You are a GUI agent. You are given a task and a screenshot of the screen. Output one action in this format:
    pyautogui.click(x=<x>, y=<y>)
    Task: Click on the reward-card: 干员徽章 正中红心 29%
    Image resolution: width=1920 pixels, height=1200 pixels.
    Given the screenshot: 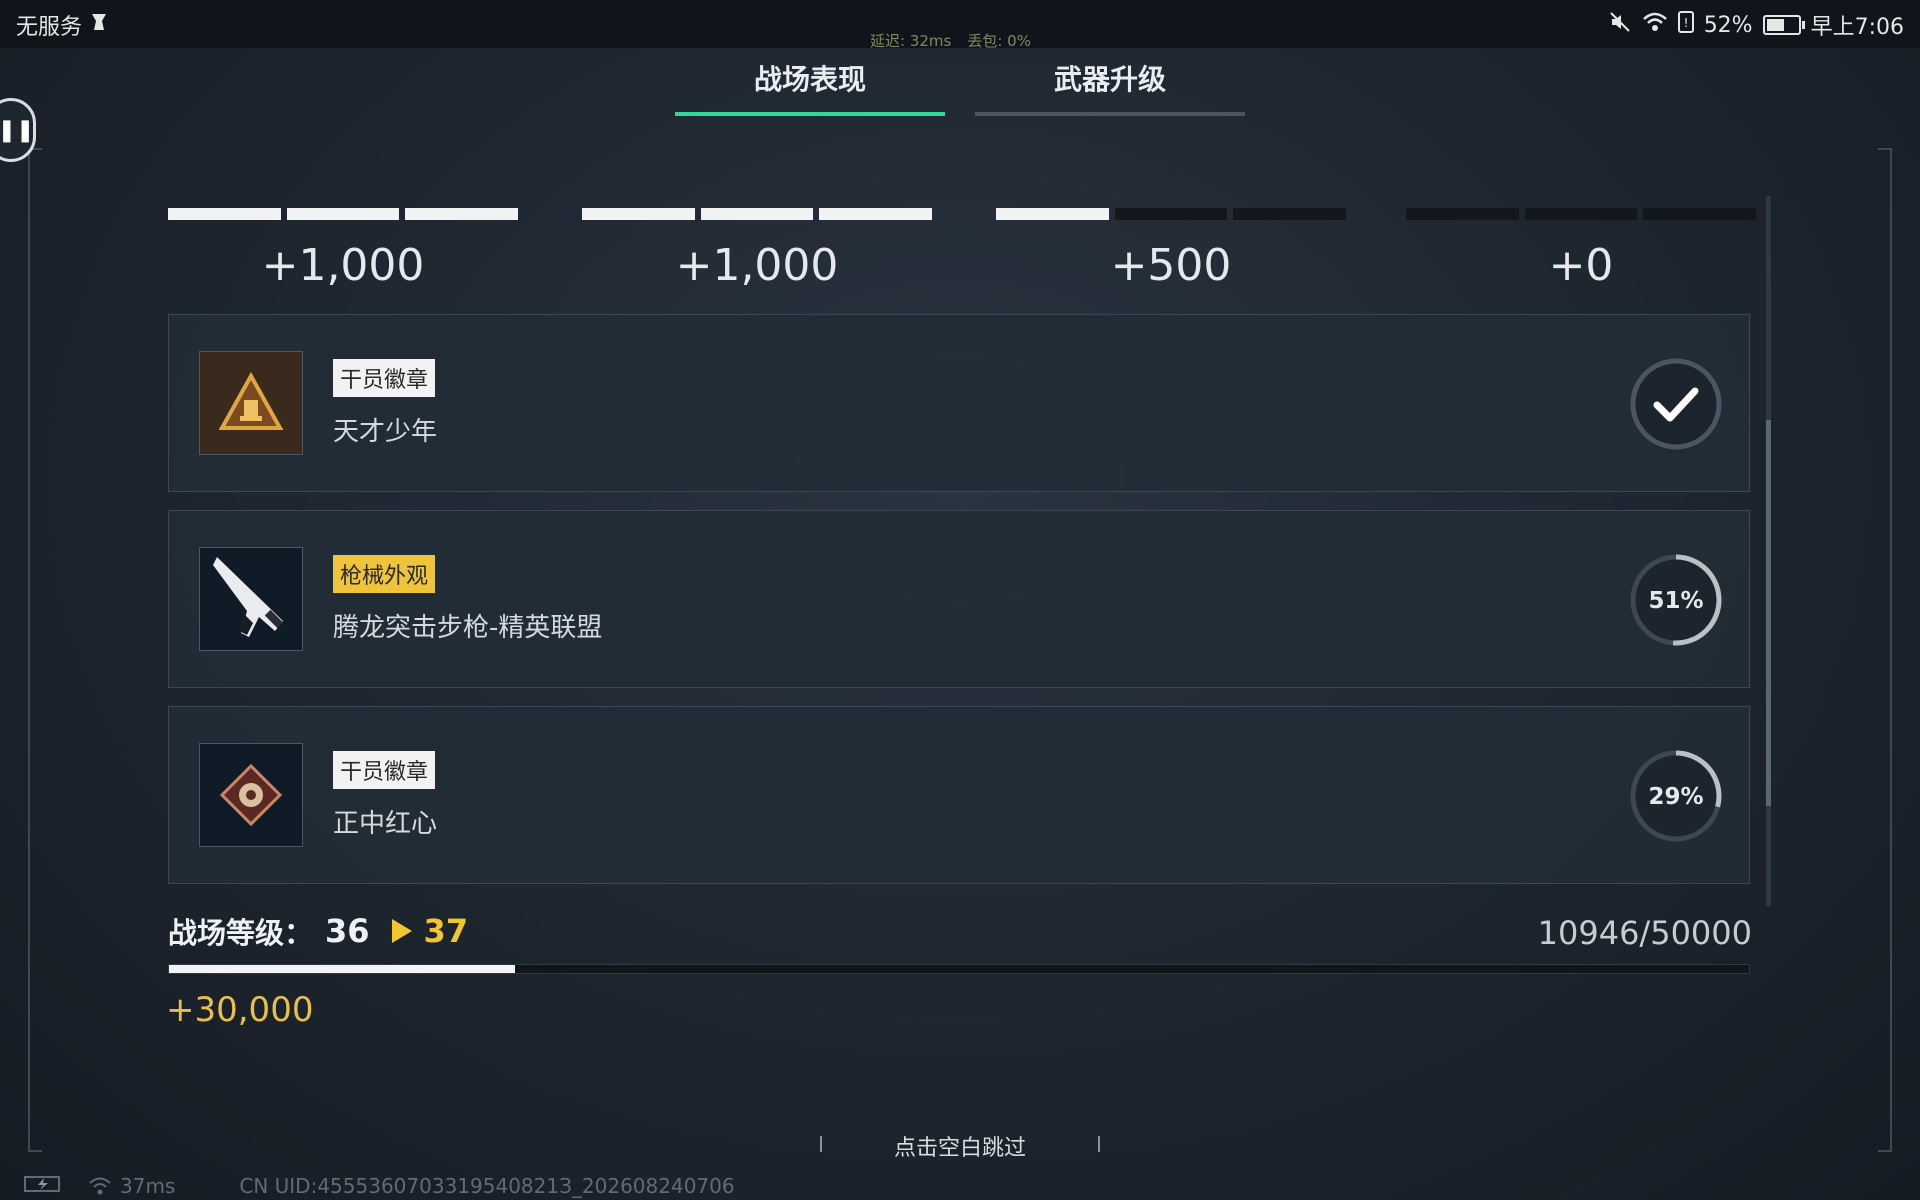 What is the action you would take?
    pyautogui.click(x=959, y=795)
    